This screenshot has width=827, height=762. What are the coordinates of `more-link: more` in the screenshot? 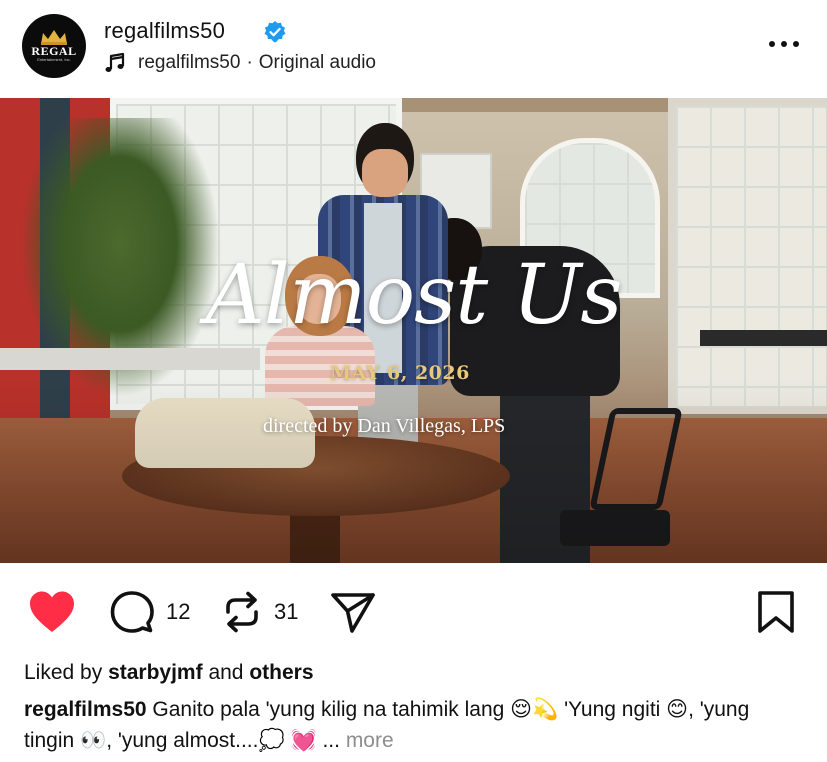 It's located at (370, 740).